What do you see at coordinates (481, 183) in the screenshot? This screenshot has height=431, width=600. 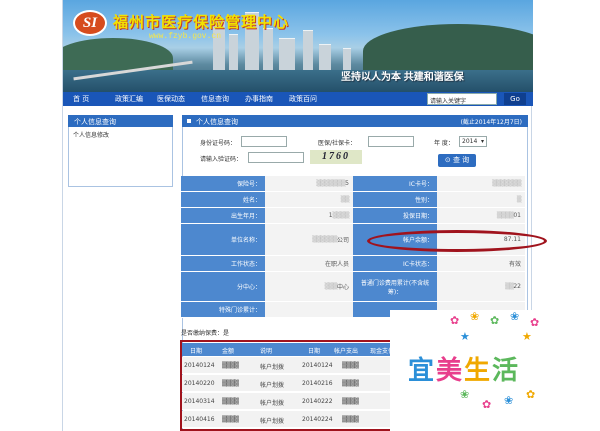 I see `ic-card-number-value: ▒▒▒▒▒▒▒` at bounding box center [481, 183].